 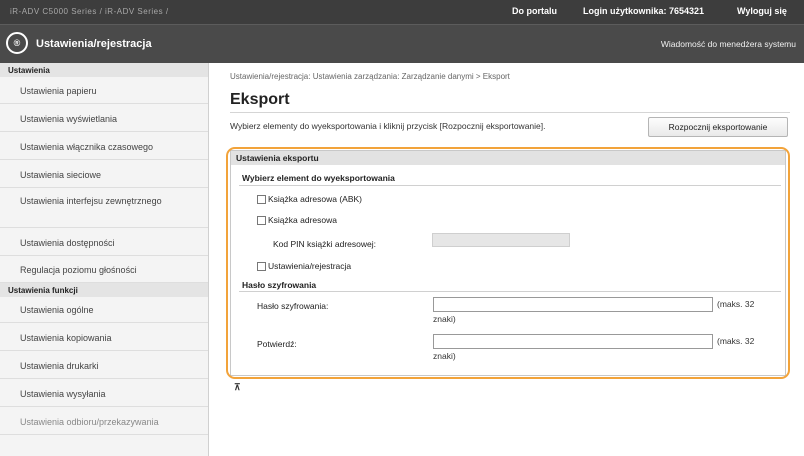 What do you see at coordinates (69, 119) in the screenshot?
I see `sidebar-item-label: Ustawienia wyświetlania` at bounding box center [69, 119].